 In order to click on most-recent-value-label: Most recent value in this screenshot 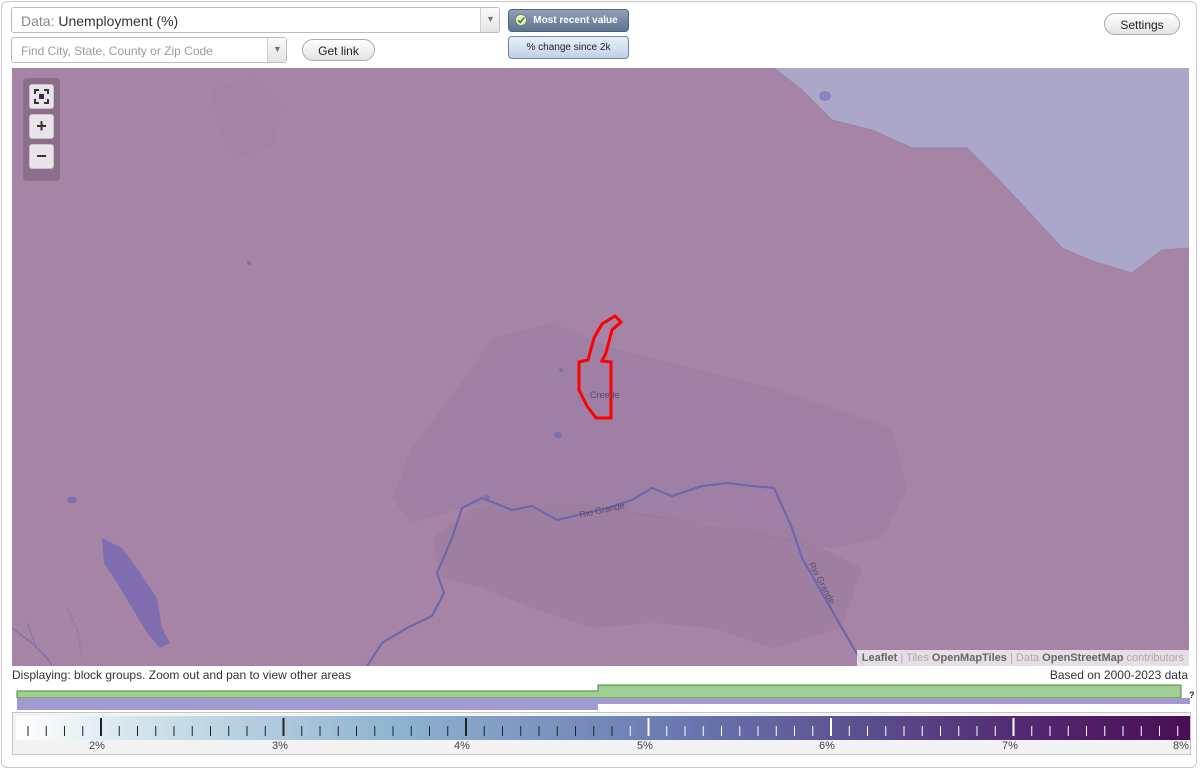, I will do `click(575, 20)`.